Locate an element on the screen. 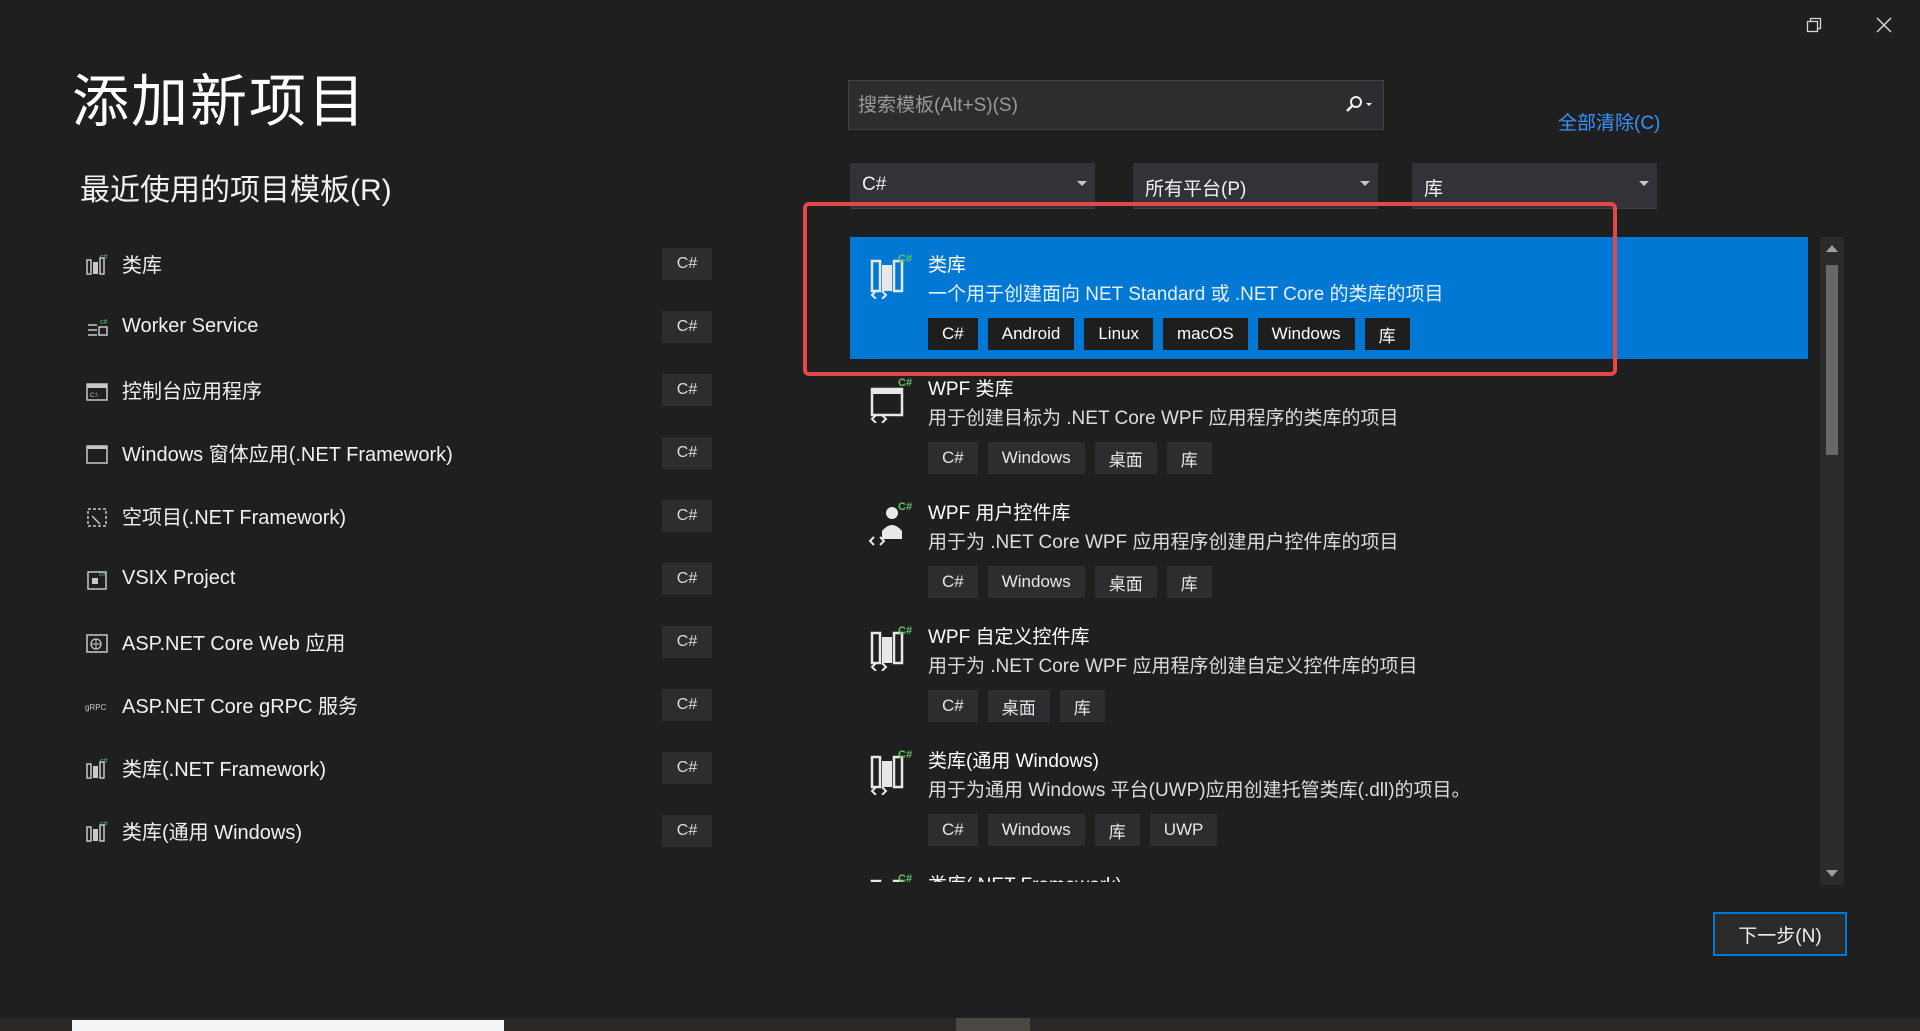 Image resolution: width=1920 pixels, height=1031 pixels. recent-template-label: VSIX Project is located at coordinates (179, 578).